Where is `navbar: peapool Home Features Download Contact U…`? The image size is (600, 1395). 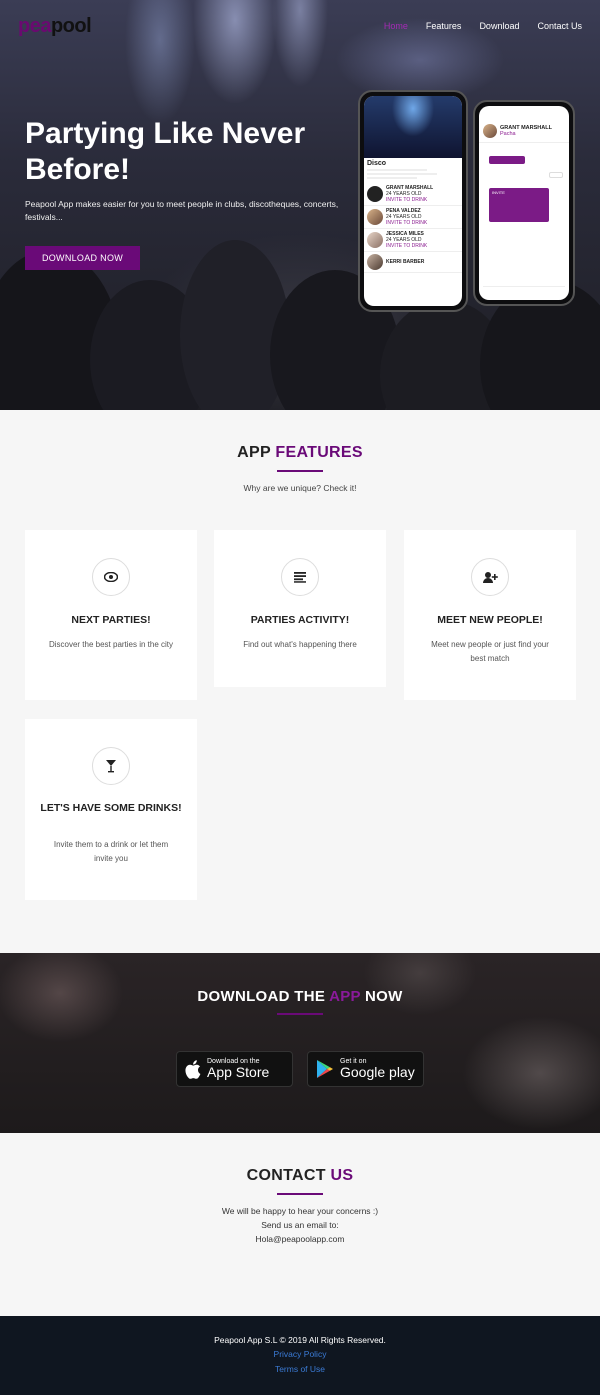 navbar: peapool Home Features Download Contact U… is located at coordinates (300, 26).